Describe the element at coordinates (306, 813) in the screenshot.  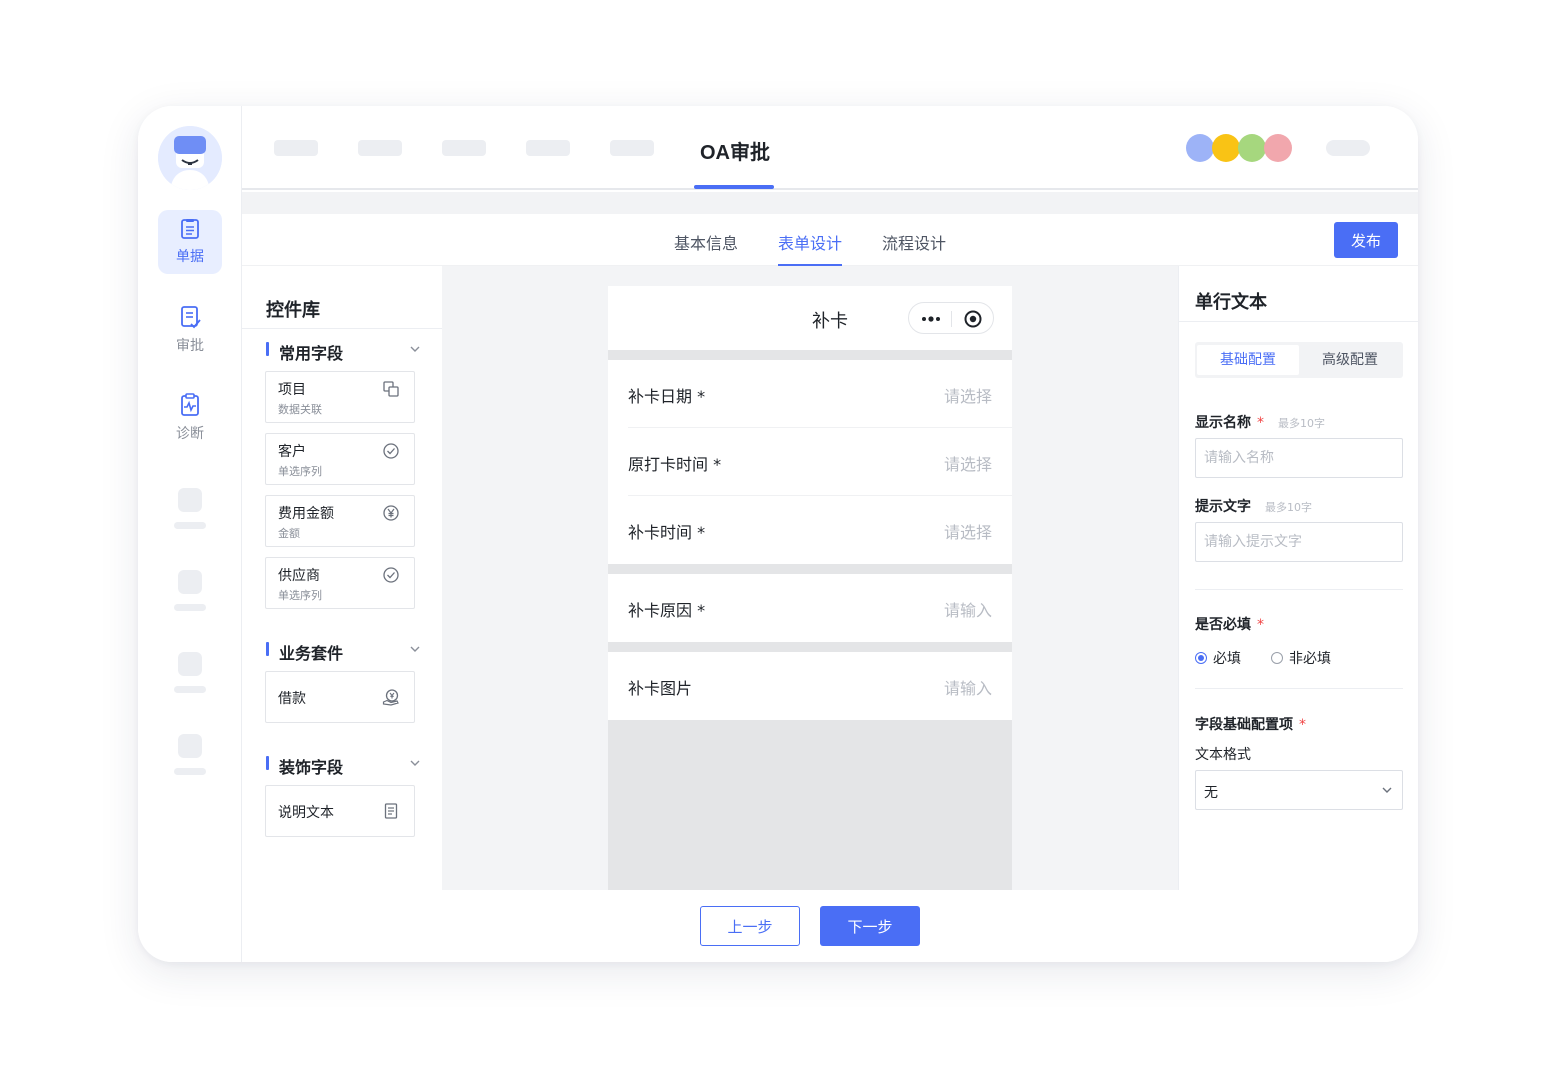
I see `component-title: 说明文本` at that location.